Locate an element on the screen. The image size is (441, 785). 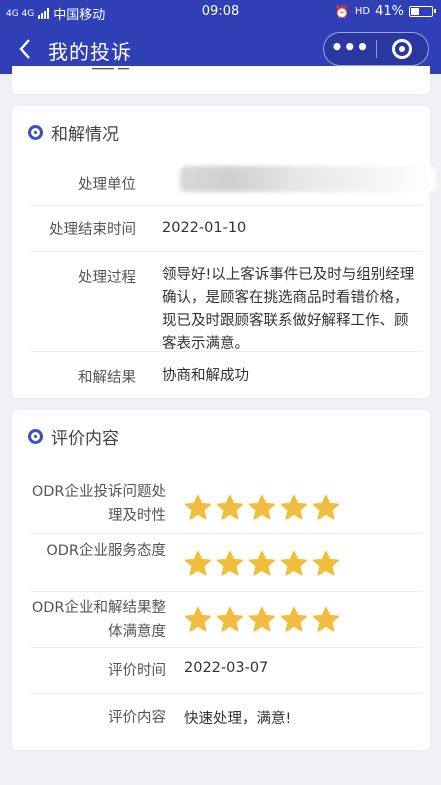
rating-row-service: ODR企业服务态度 is located at coordinates (226, 563).